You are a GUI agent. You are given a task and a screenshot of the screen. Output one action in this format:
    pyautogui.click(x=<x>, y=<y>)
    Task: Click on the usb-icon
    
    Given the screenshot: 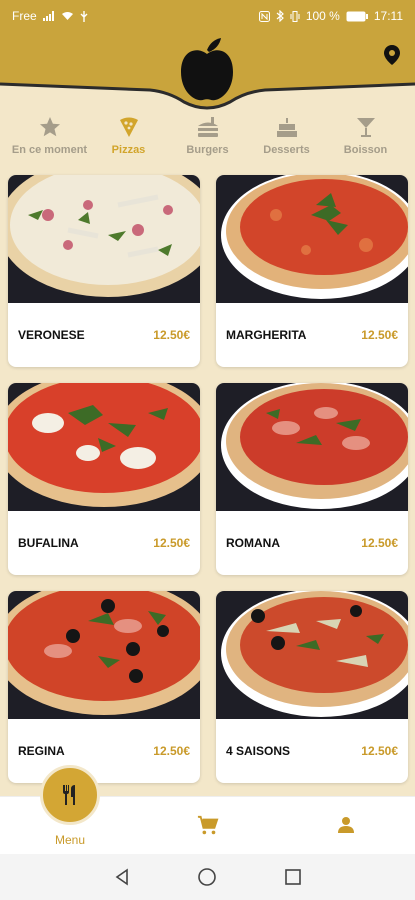 What is the action you would take?
    pyautogui.click(x=84, y=16)
    